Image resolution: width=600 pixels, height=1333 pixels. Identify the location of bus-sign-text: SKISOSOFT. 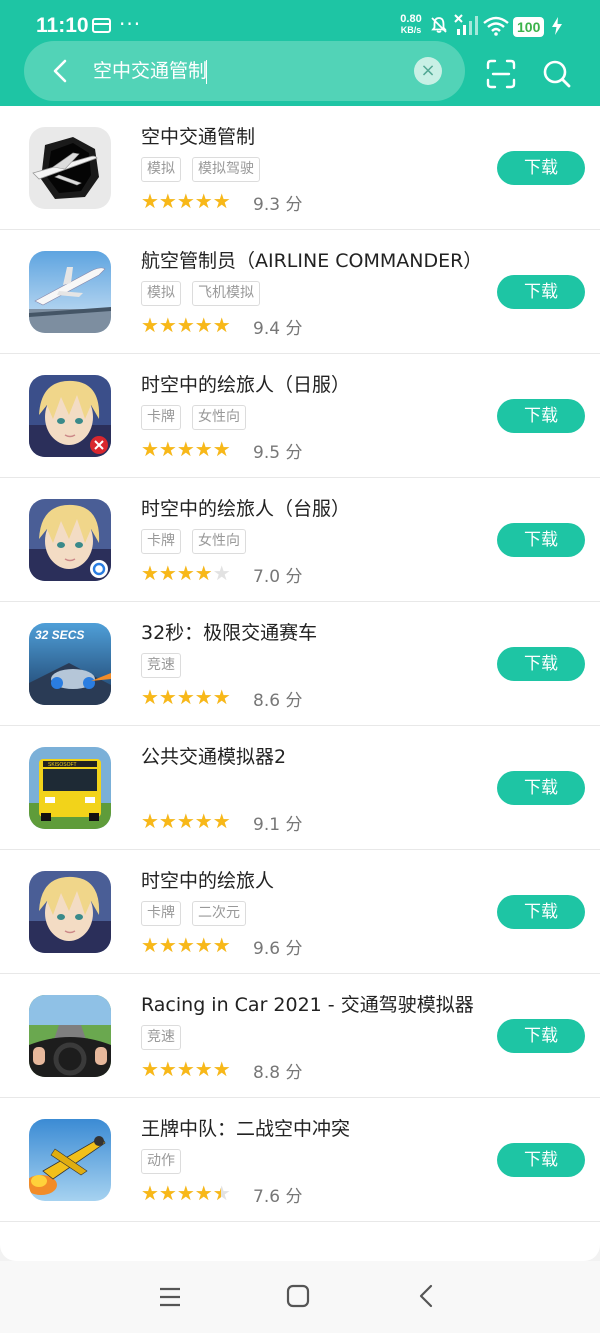
(62, 765).